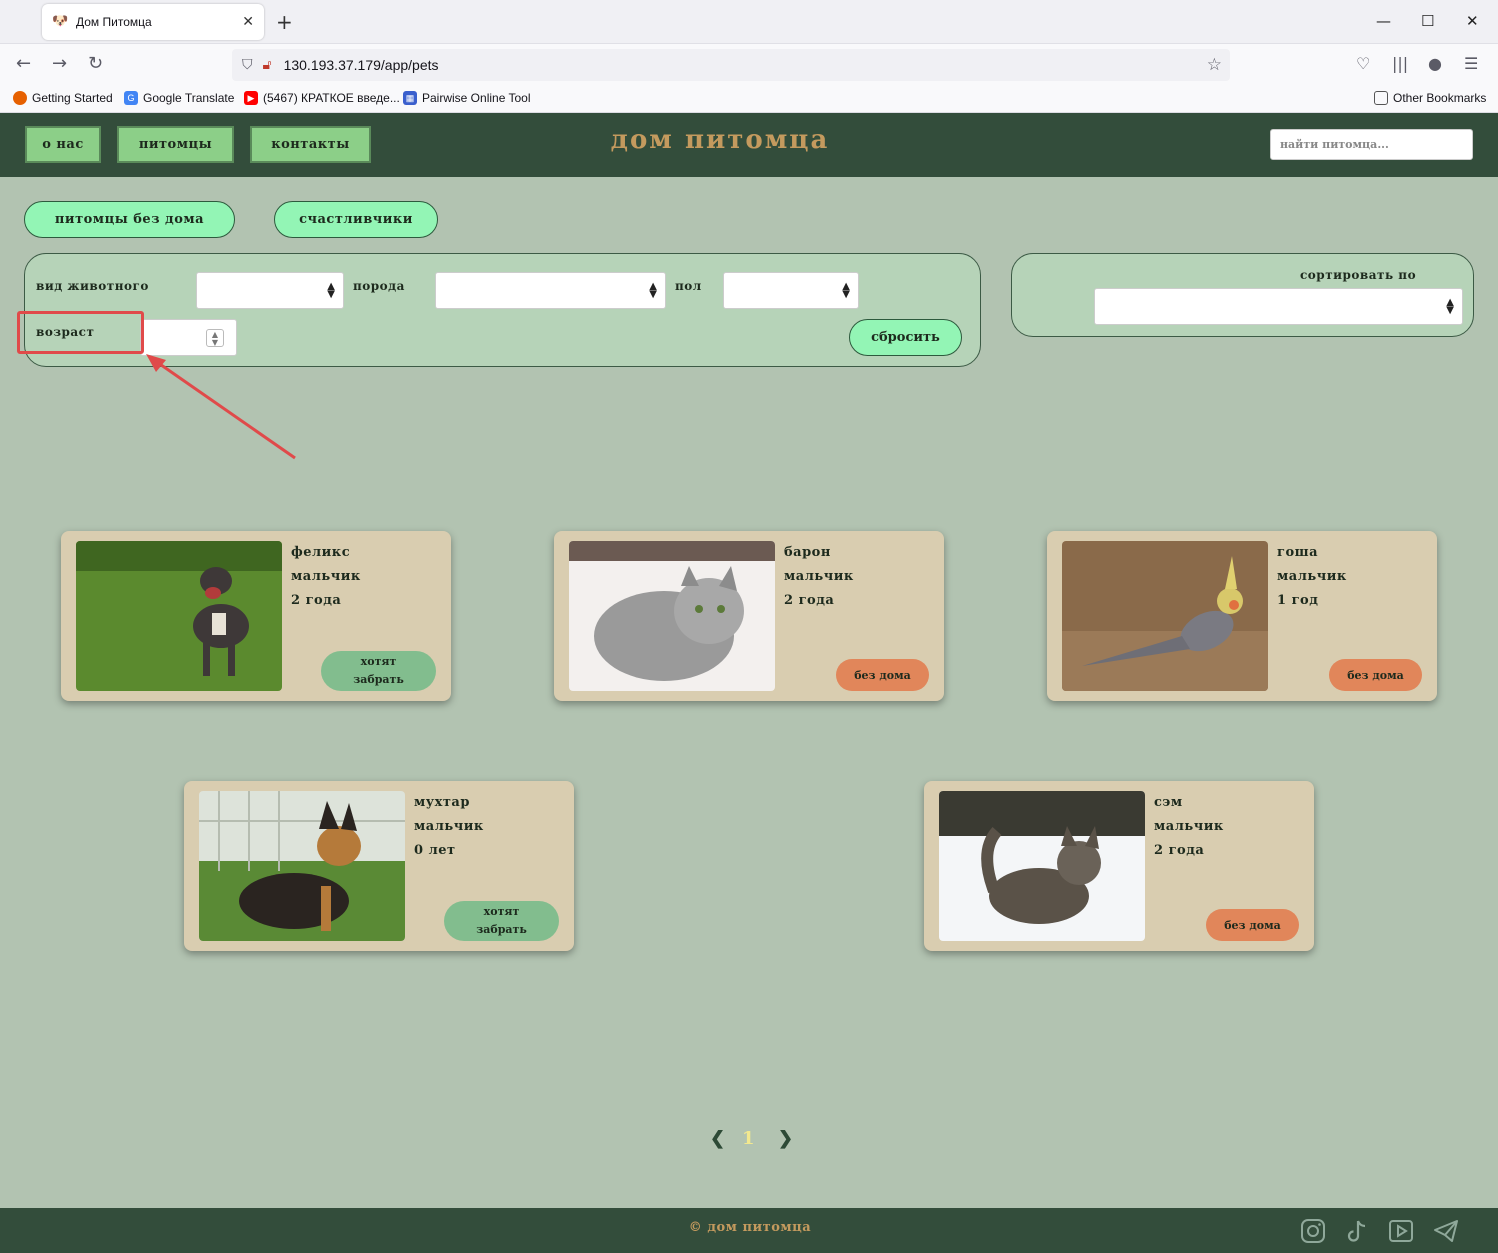  Describe the element at coordinates (717, 1138) in the screenshot. I see `prev-page-button: ❮` at that location.